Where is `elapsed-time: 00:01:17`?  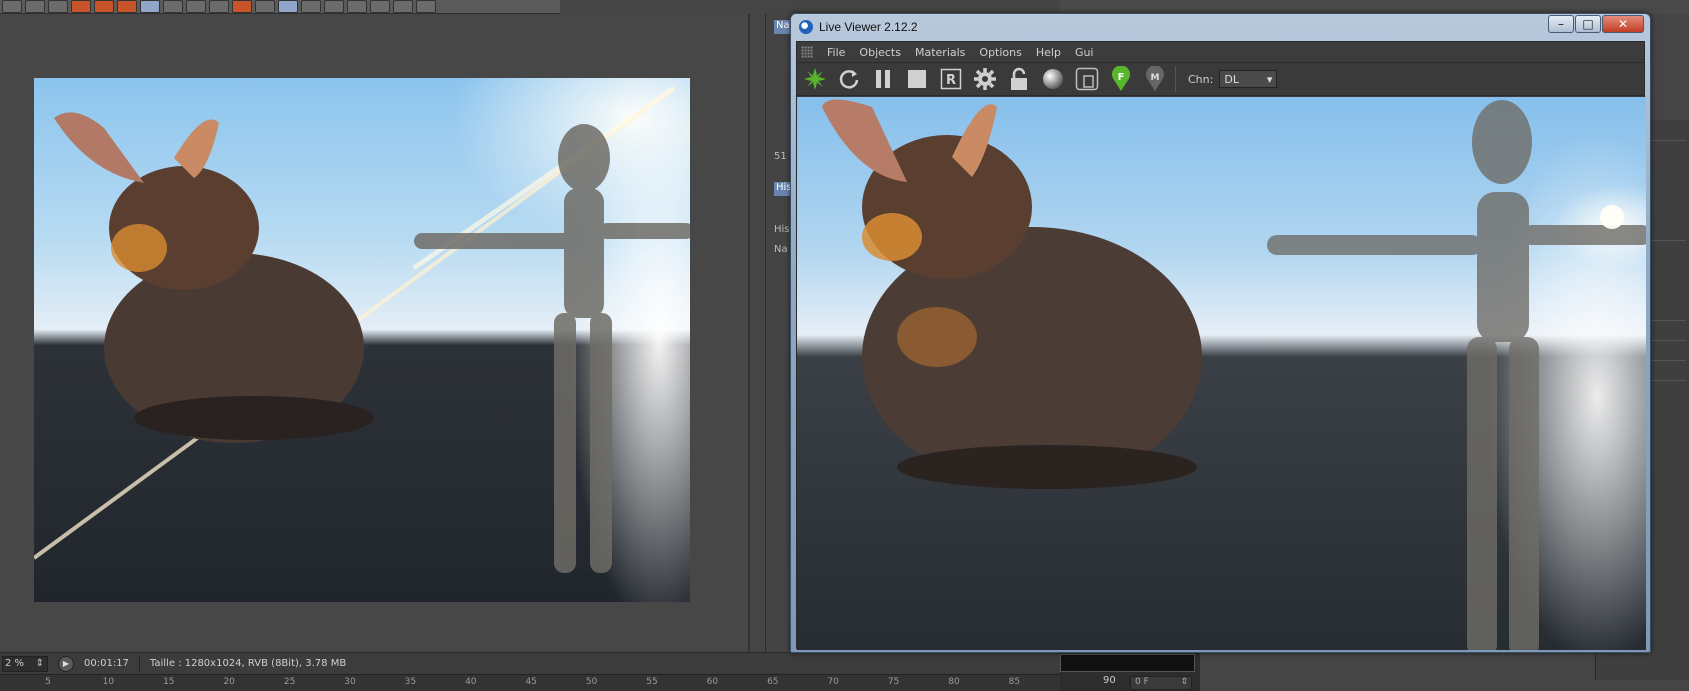 elapsed-time: 00:01:17 is located at coordinates (106, 663).